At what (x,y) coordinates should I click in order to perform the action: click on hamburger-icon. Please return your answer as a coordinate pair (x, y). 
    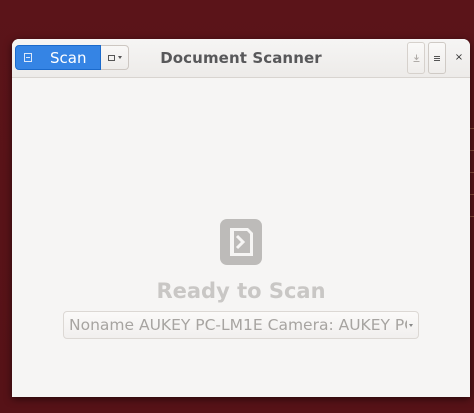
    Looking at the image, I should click on (437, 58).